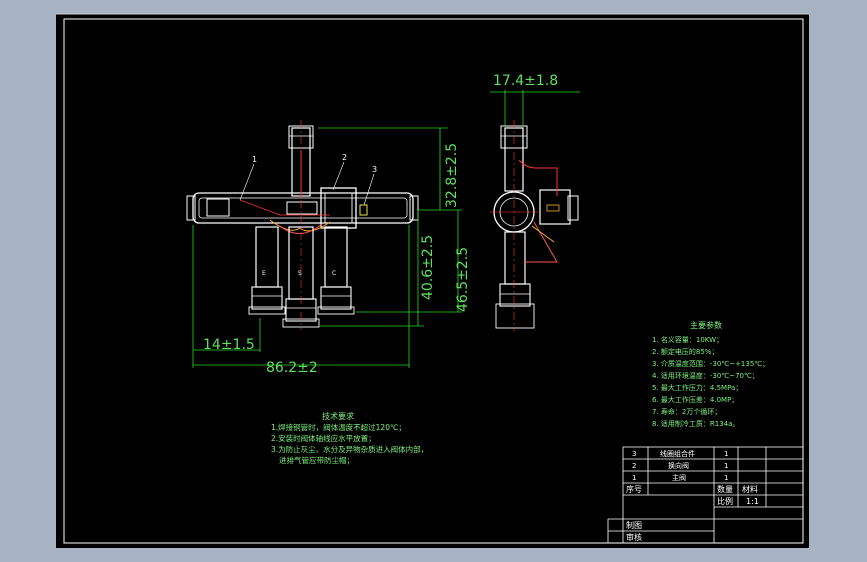  I want to click on drawn-label: 制图, so click(634, 525).